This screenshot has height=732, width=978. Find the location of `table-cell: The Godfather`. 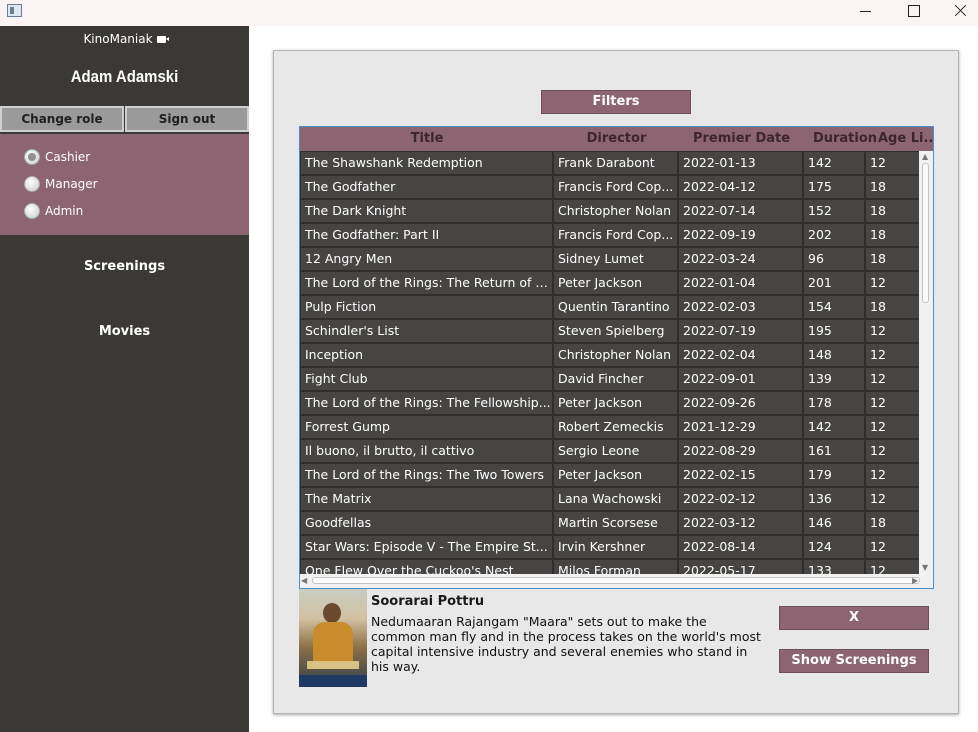

table-cell: The Godfather is located at coordinates (426, 187).